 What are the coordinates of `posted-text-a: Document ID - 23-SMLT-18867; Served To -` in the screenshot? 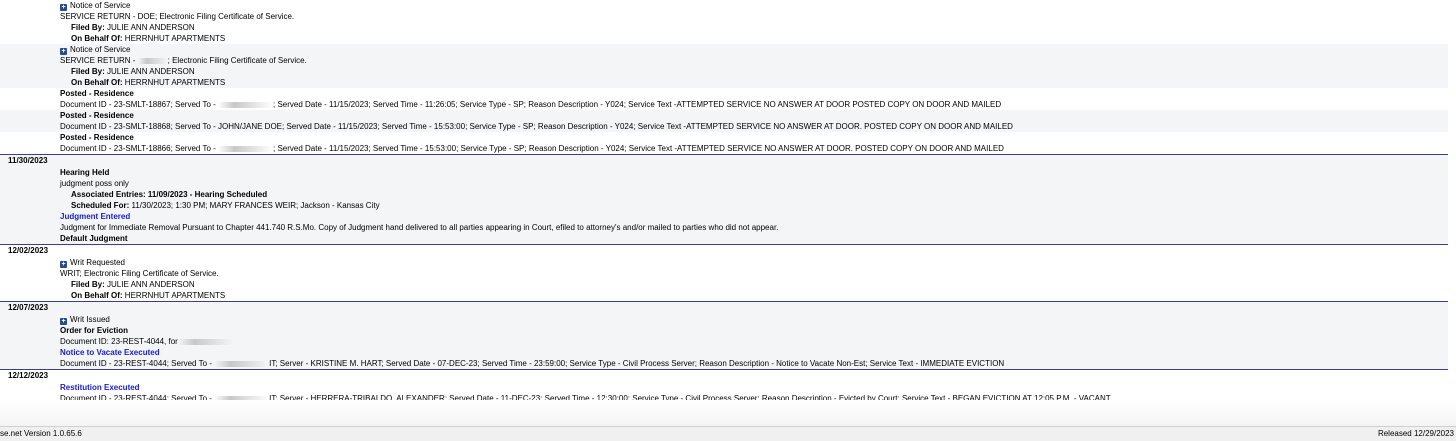 It's located at (139, 104).